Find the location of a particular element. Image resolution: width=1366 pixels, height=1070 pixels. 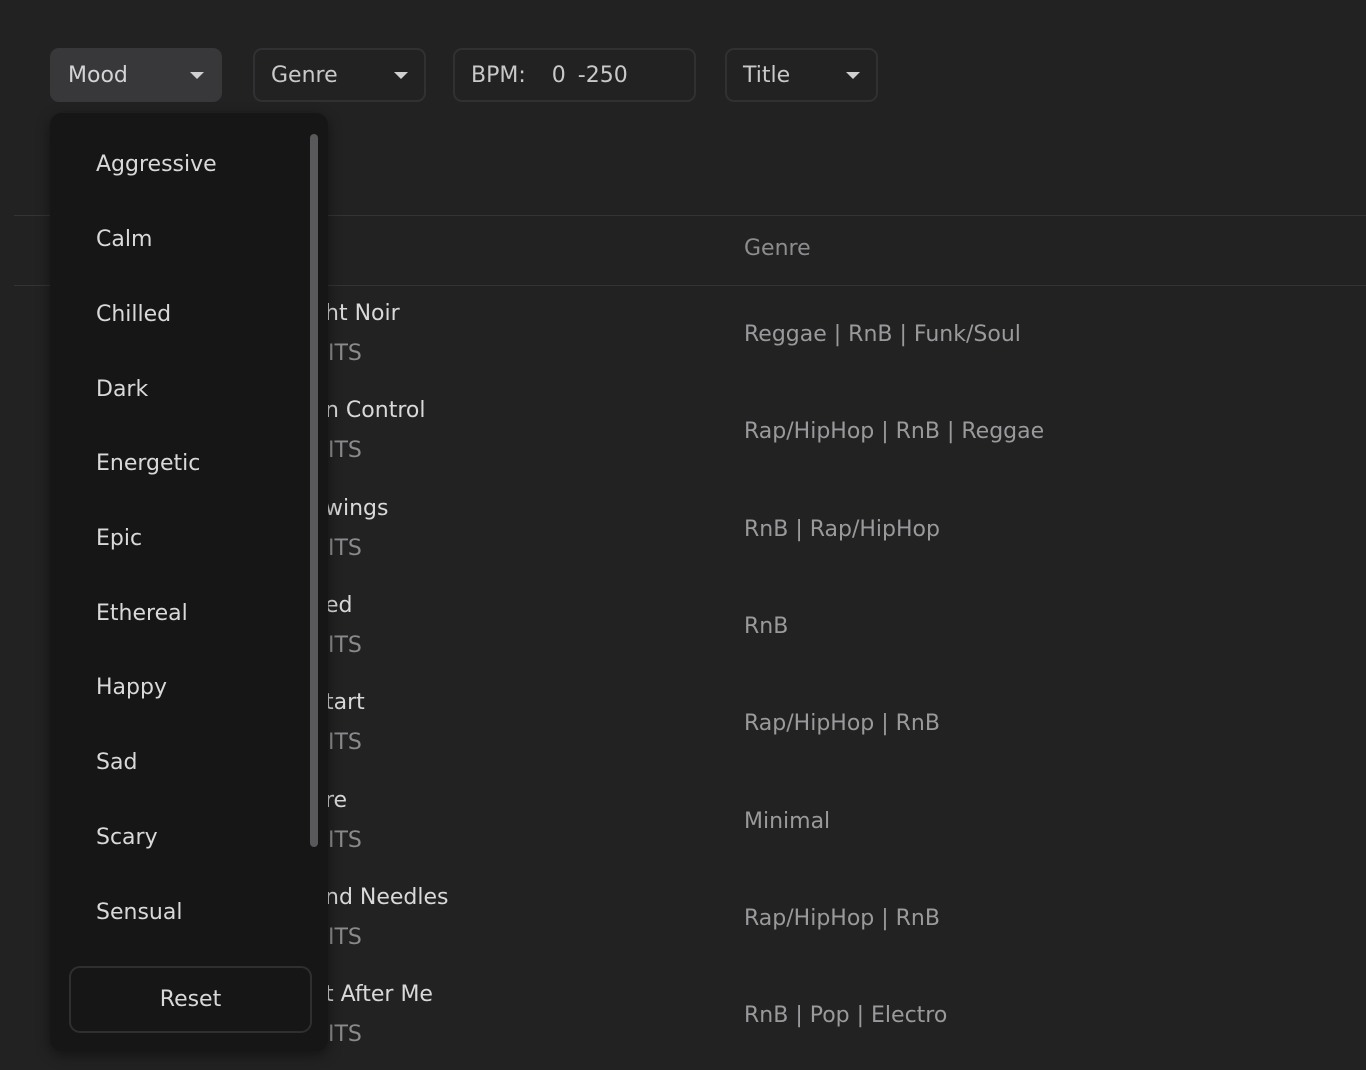

mood-option-sensual: Sensual is located at coordinates (139, 912).